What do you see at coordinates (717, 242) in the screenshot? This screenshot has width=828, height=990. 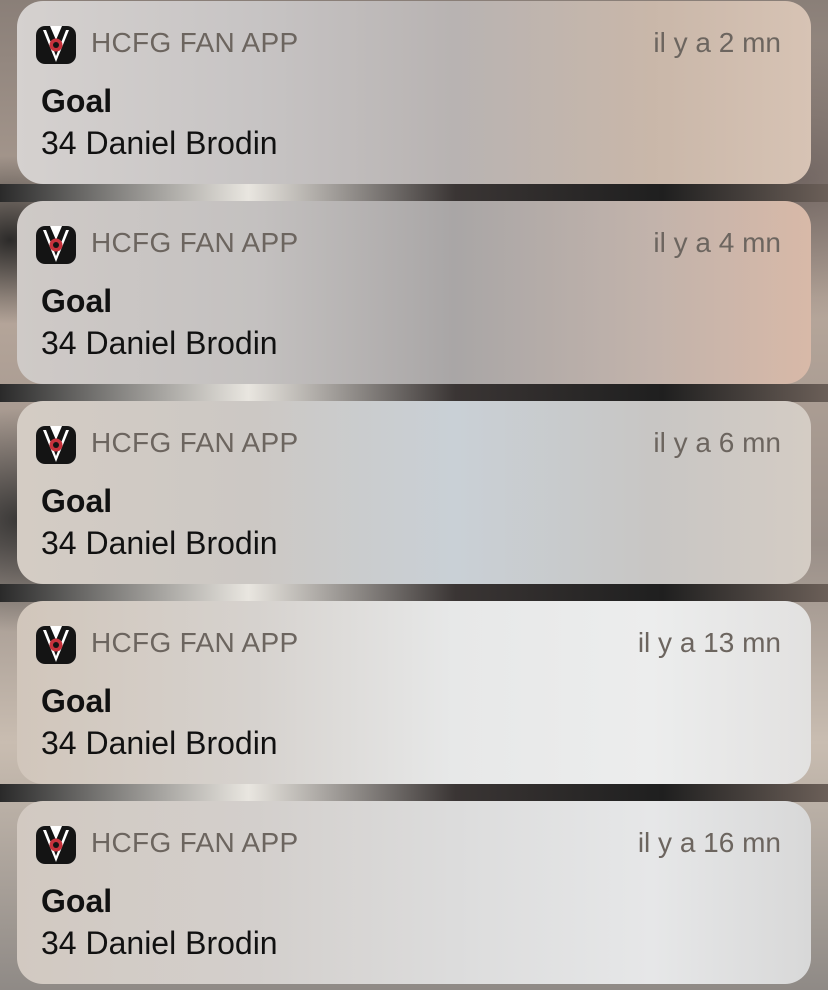 I see `notification-time: il y a 4 mn` at bounding box center [717, 242].